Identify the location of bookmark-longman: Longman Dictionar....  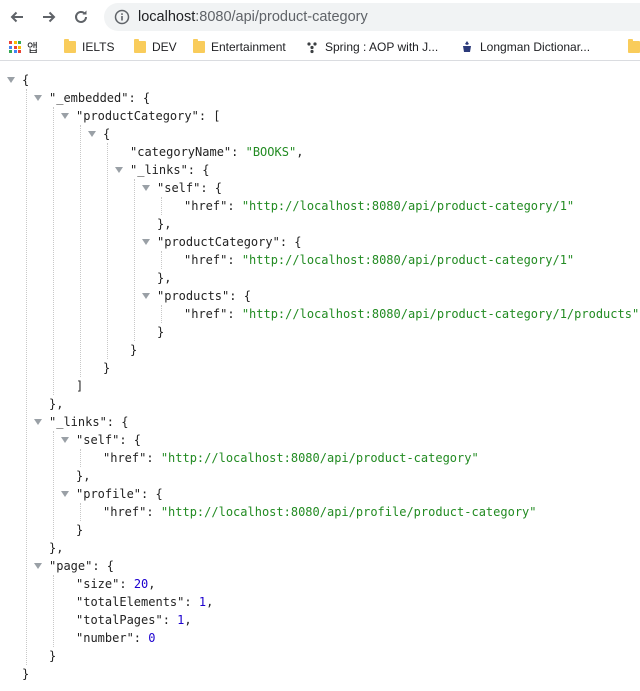
(525, 47).